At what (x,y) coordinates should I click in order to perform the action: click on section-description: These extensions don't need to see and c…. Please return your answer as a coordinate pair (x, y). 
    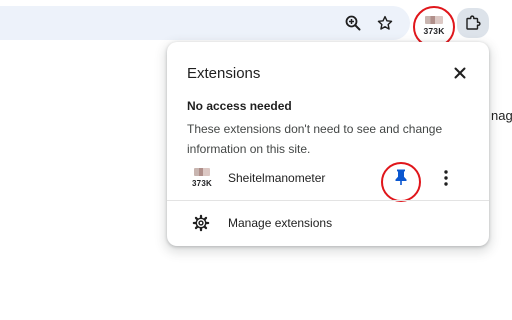
    Looking at the image, I should click on (315, 139).